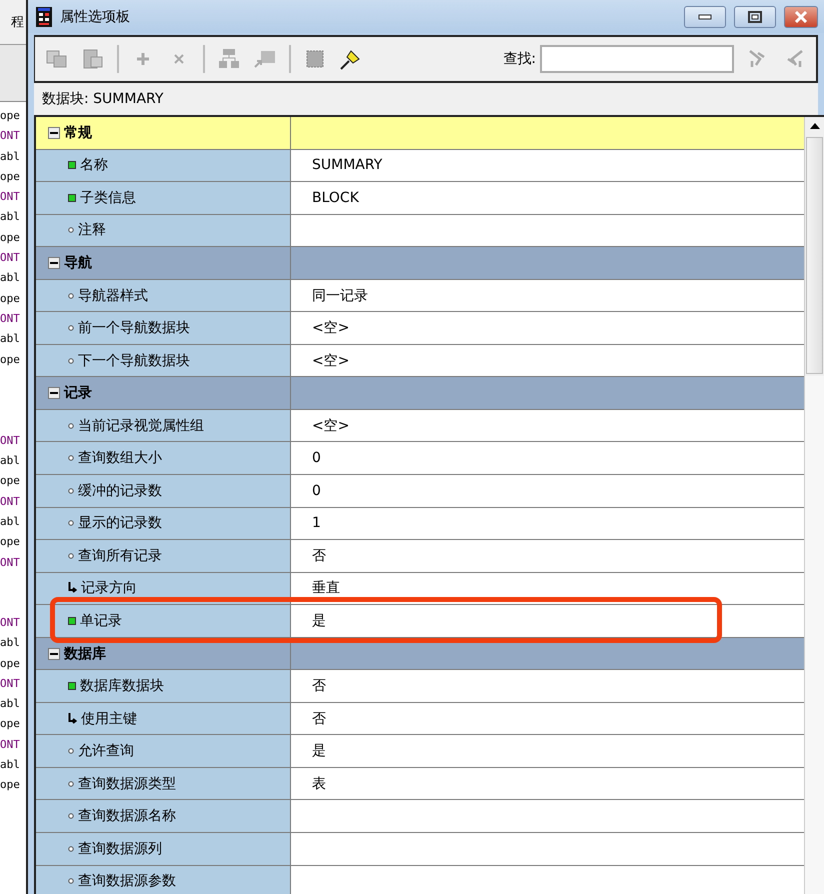  Describe the element at coordinates (229, 59) in the screenshot. I see `tree-icon` at that location.